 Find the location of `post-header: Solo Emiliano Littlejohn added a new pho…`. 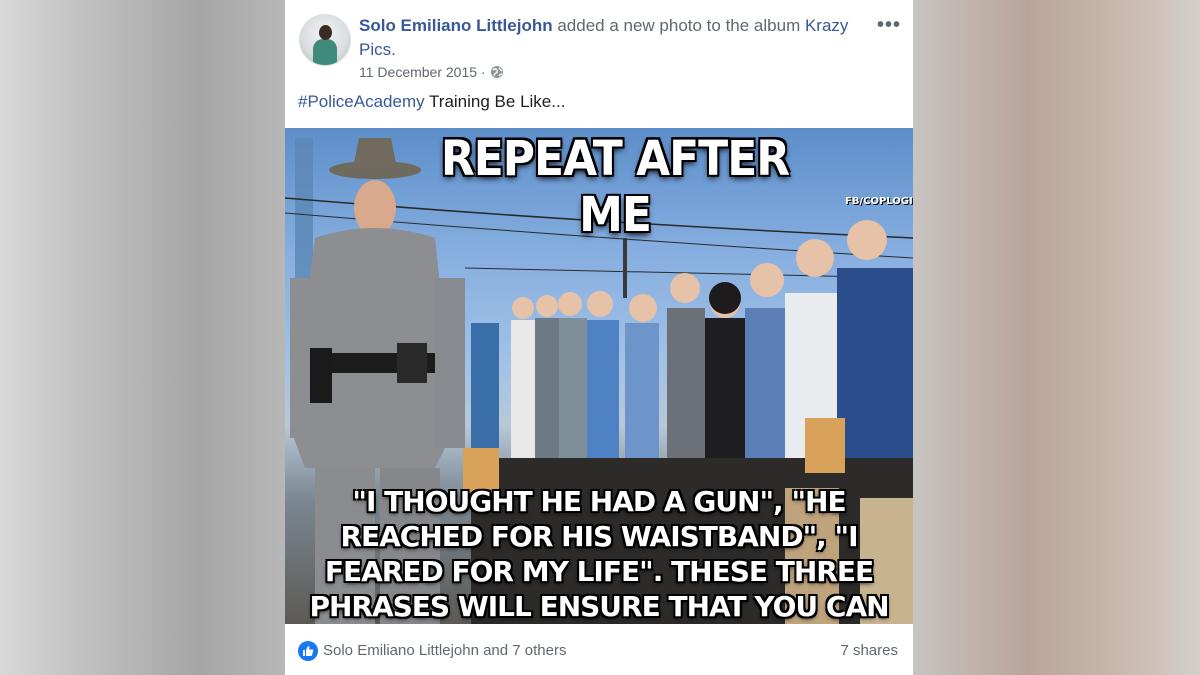

post-header: Solo Emiliano Littlejohn added a new pho… is located at coordinates (614, 38).